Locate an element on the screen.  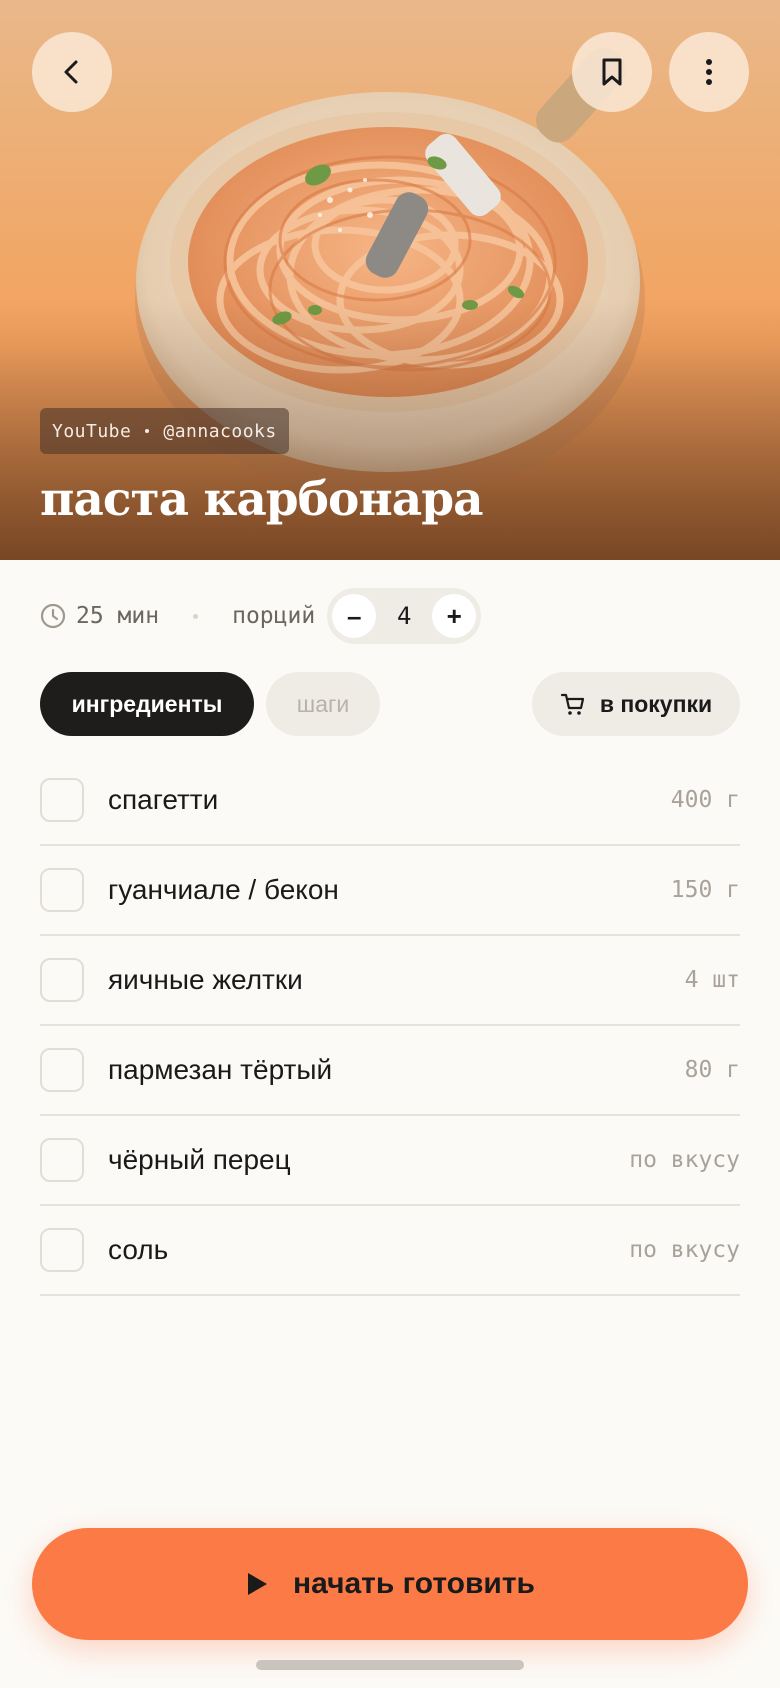
ingredient-name: чёрный перец is located at coordinates (199, 1159).